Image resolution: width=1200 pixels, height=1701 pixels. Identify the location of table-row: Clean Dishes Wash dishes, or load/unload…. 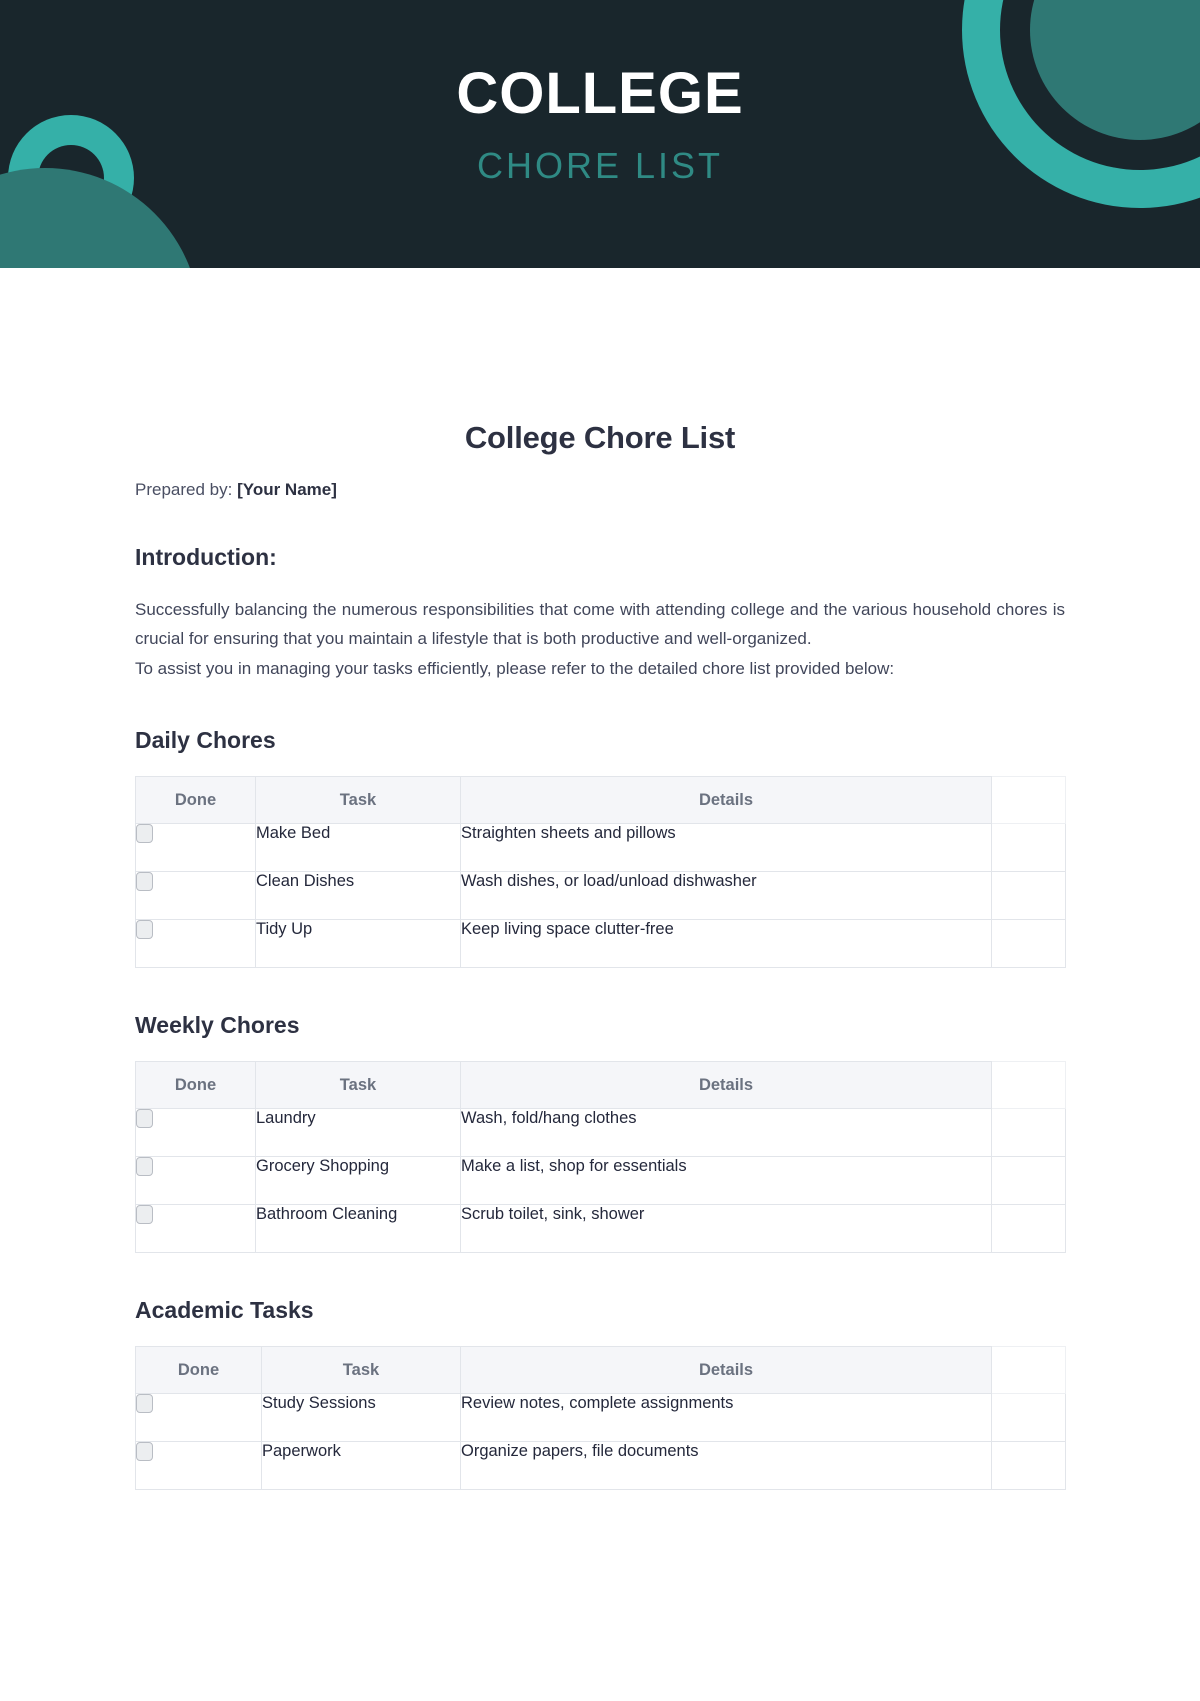
(600, 896).